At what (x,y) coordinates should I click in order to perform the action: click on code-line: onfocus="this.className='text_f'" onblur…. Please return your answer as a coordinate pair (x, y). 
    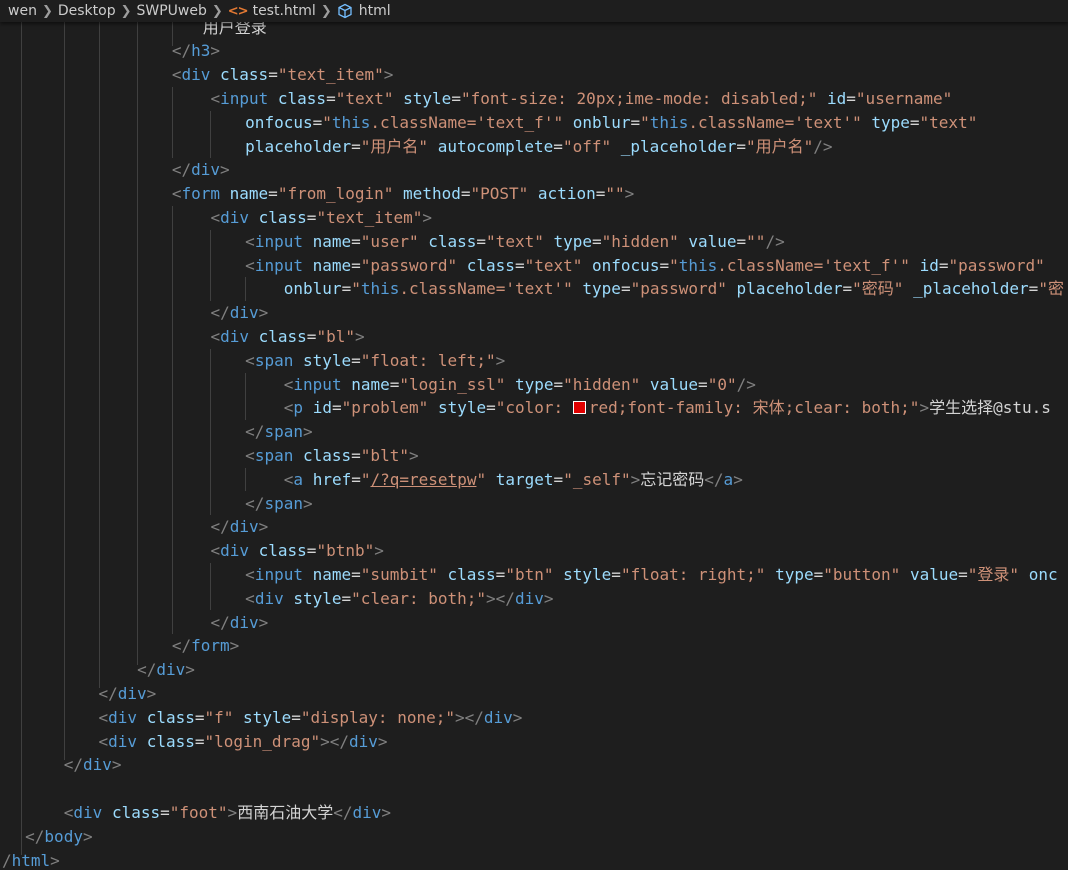
    Looking at the image, I should click on (611, 123).